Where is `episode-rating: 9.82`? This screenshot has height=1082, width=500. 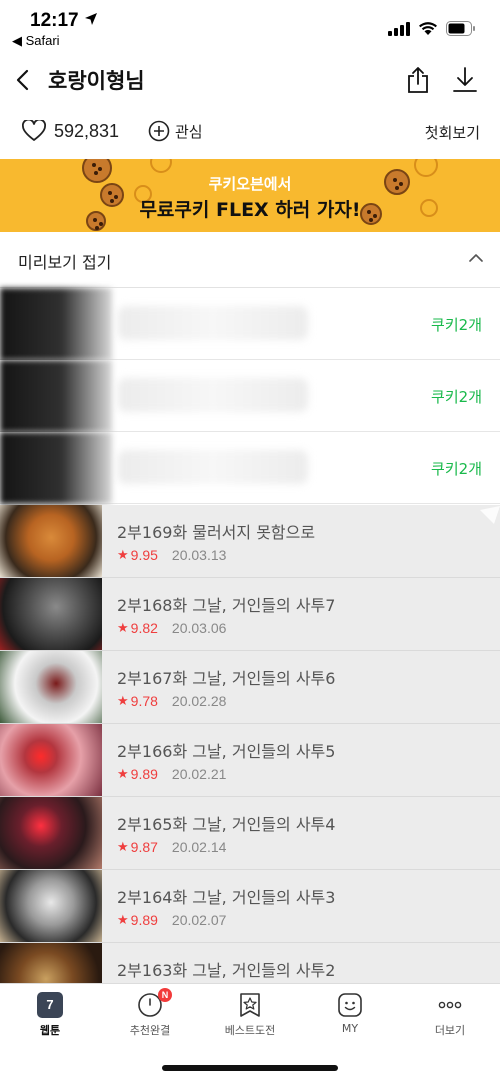
episode-rating: 9.82 is located at coordinates (144, 628).